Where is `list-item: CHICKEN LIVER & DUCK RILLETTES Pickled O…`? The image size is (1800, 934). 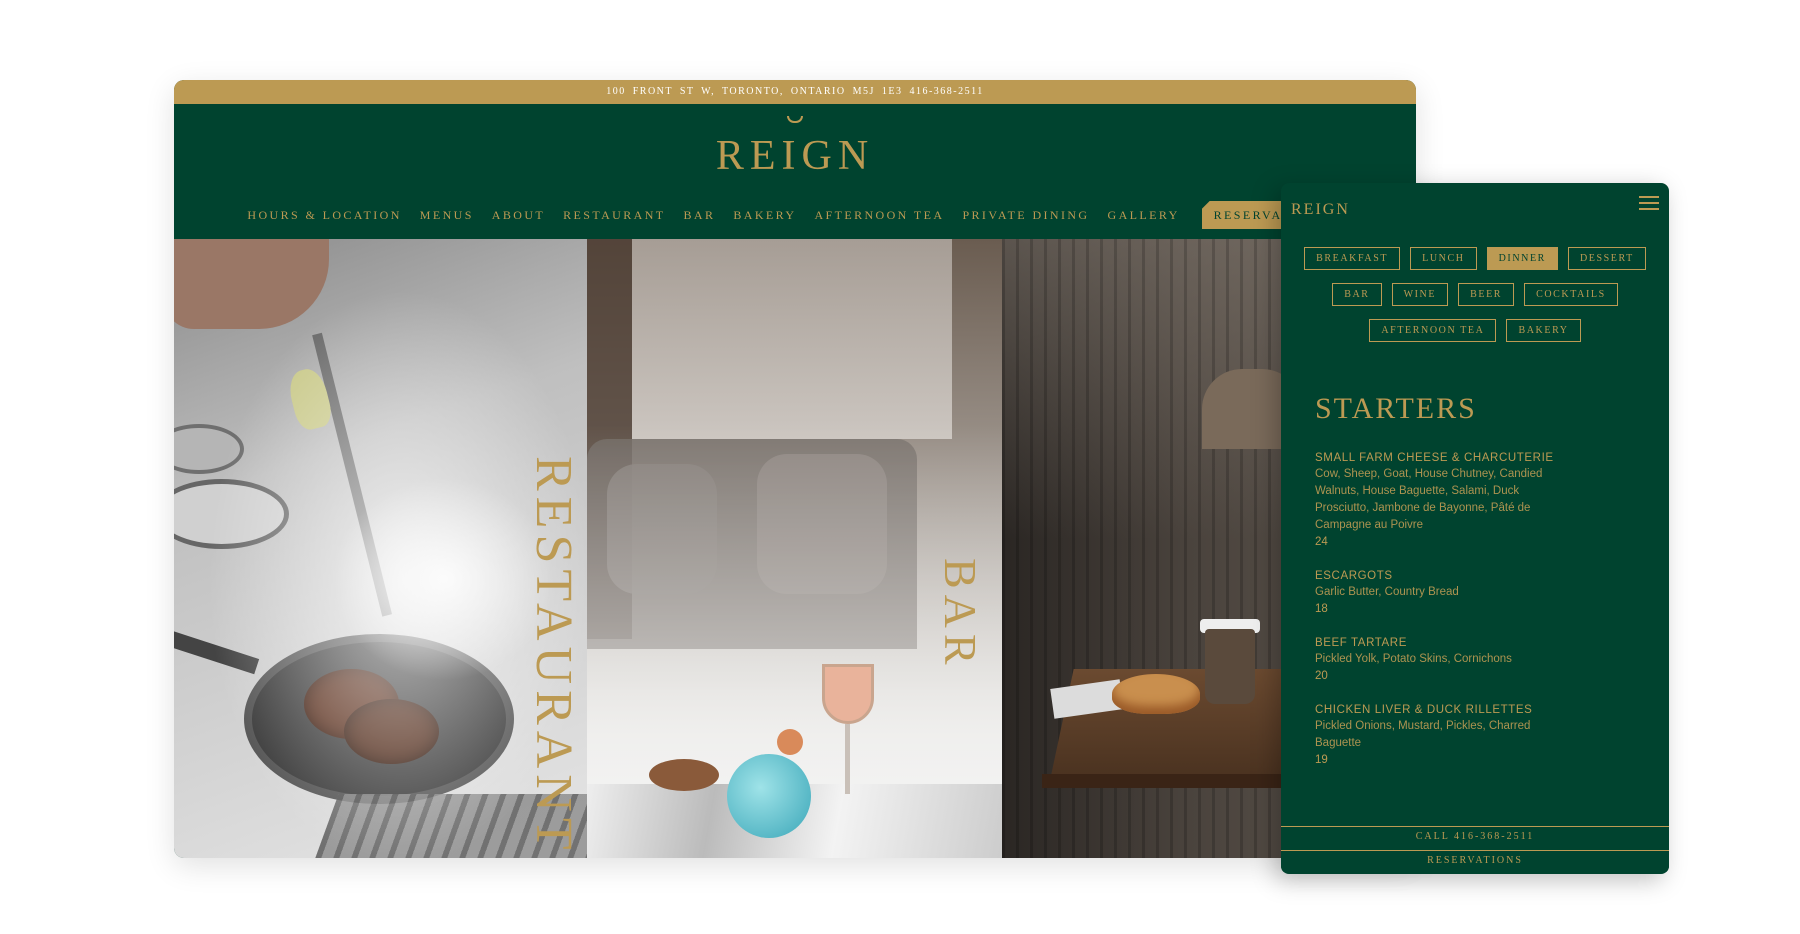 list-item: CHICKEN LIVER & DUCK RILLETTES Pickled O… is located at coordinates (1445, 735).